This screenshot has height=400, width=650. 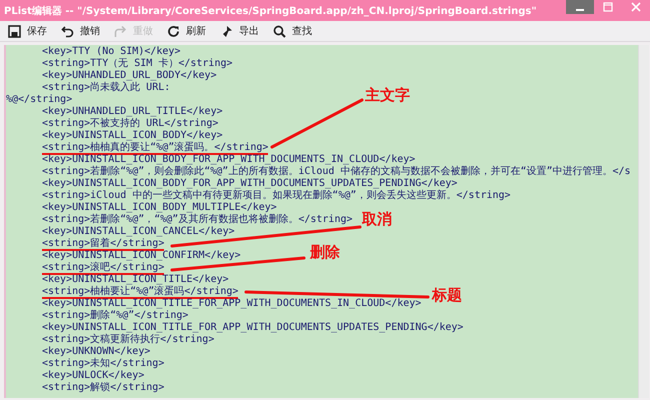 What do you see at coordinates (80, 31) in the screenshot?
I see `toolbar-button: 撤销` at bounding box center [80, 31].